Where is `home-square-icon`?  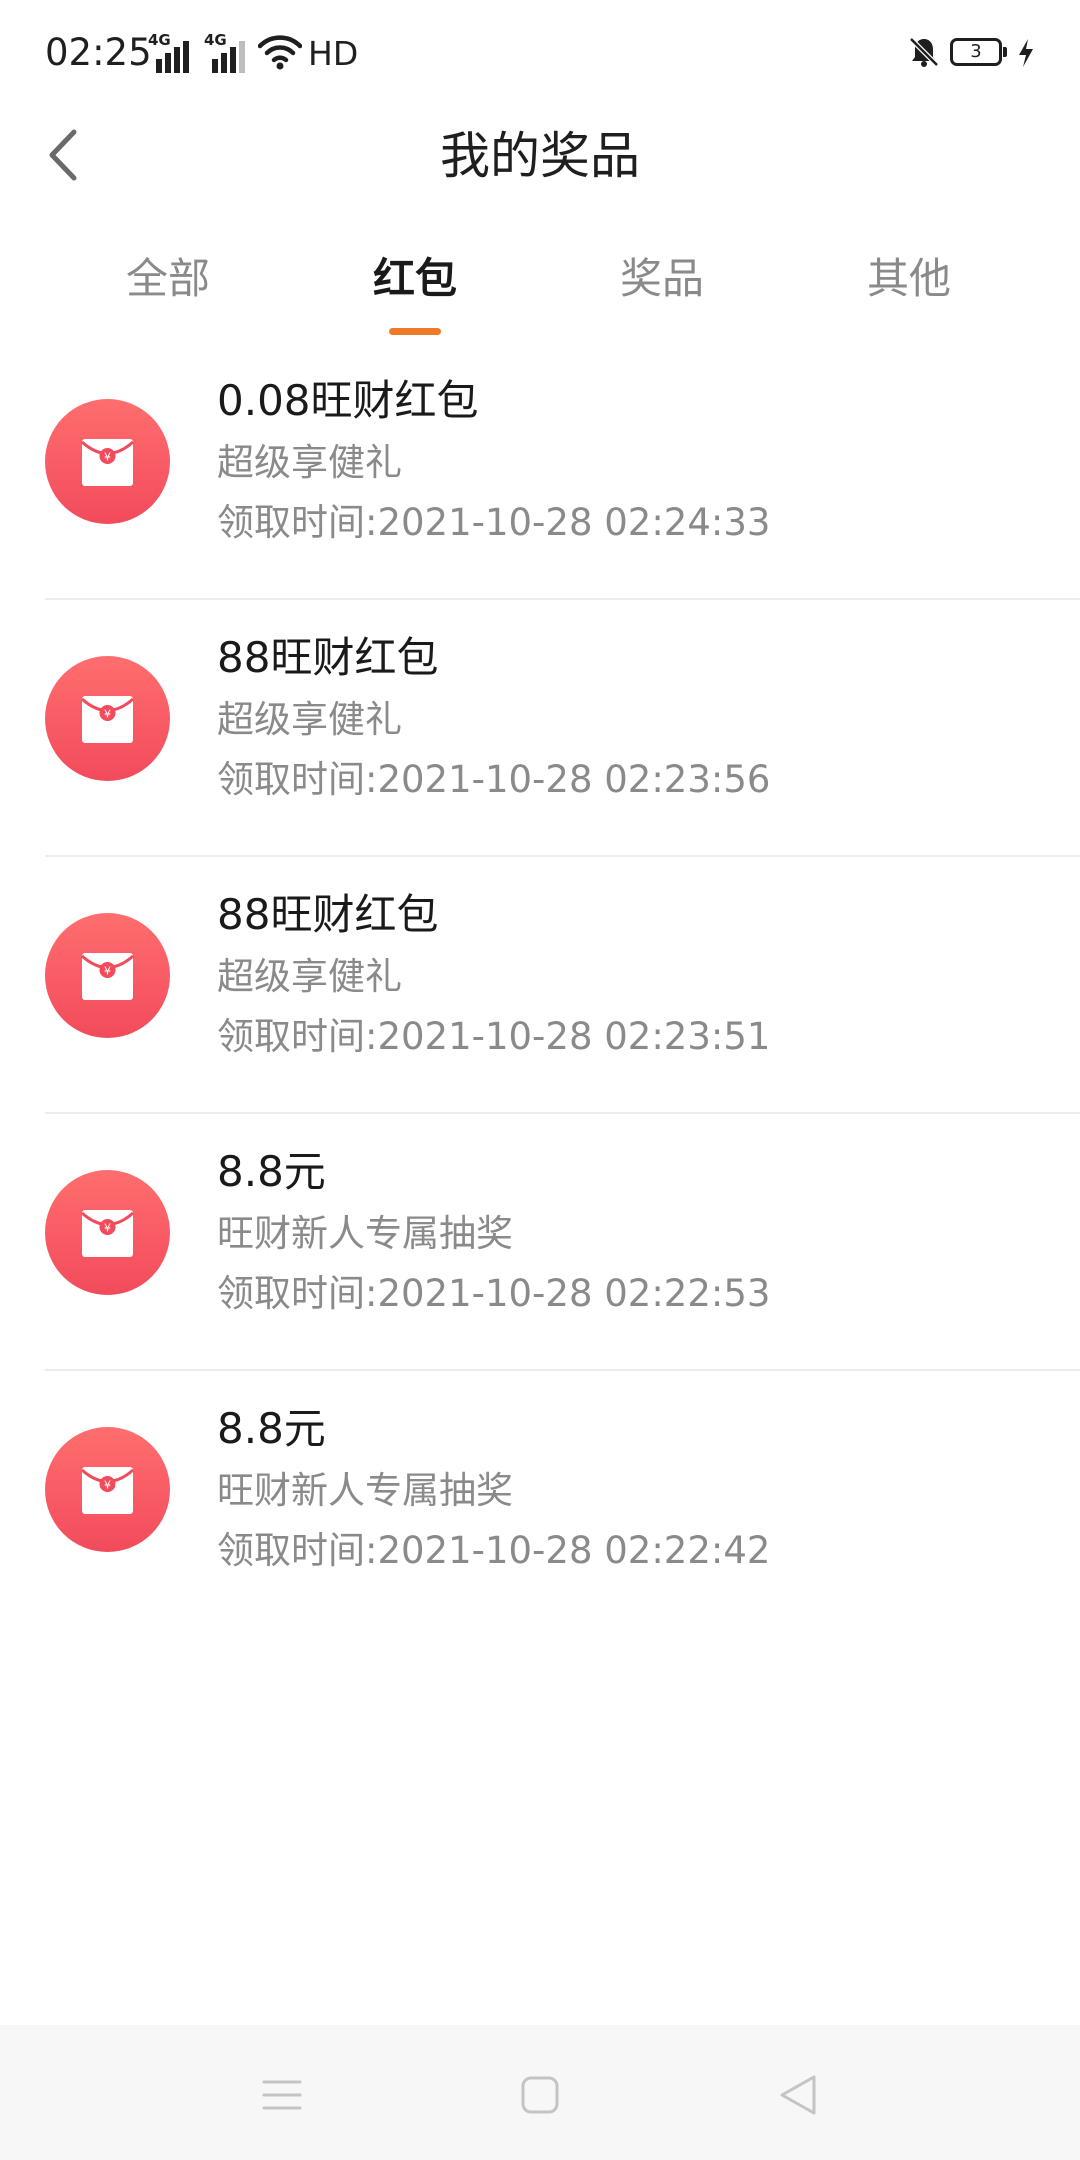
home-square-icon is located at coordinates (540, 2095).